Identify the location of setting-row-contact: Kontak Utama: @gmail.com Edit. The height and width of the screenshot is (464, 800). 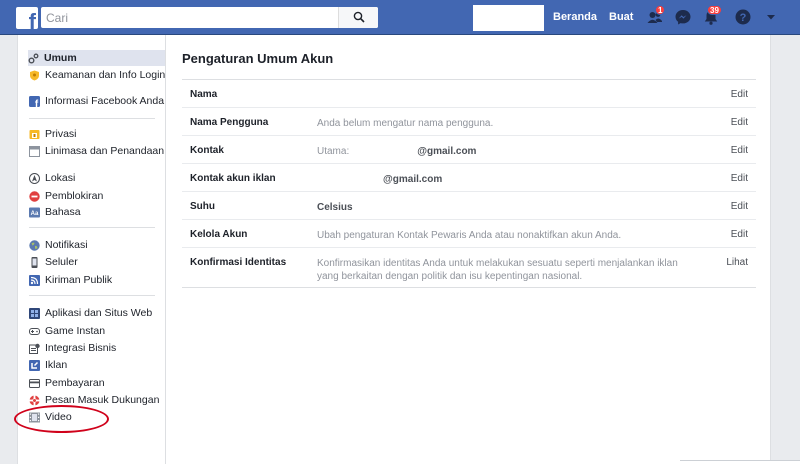
(469, 150).